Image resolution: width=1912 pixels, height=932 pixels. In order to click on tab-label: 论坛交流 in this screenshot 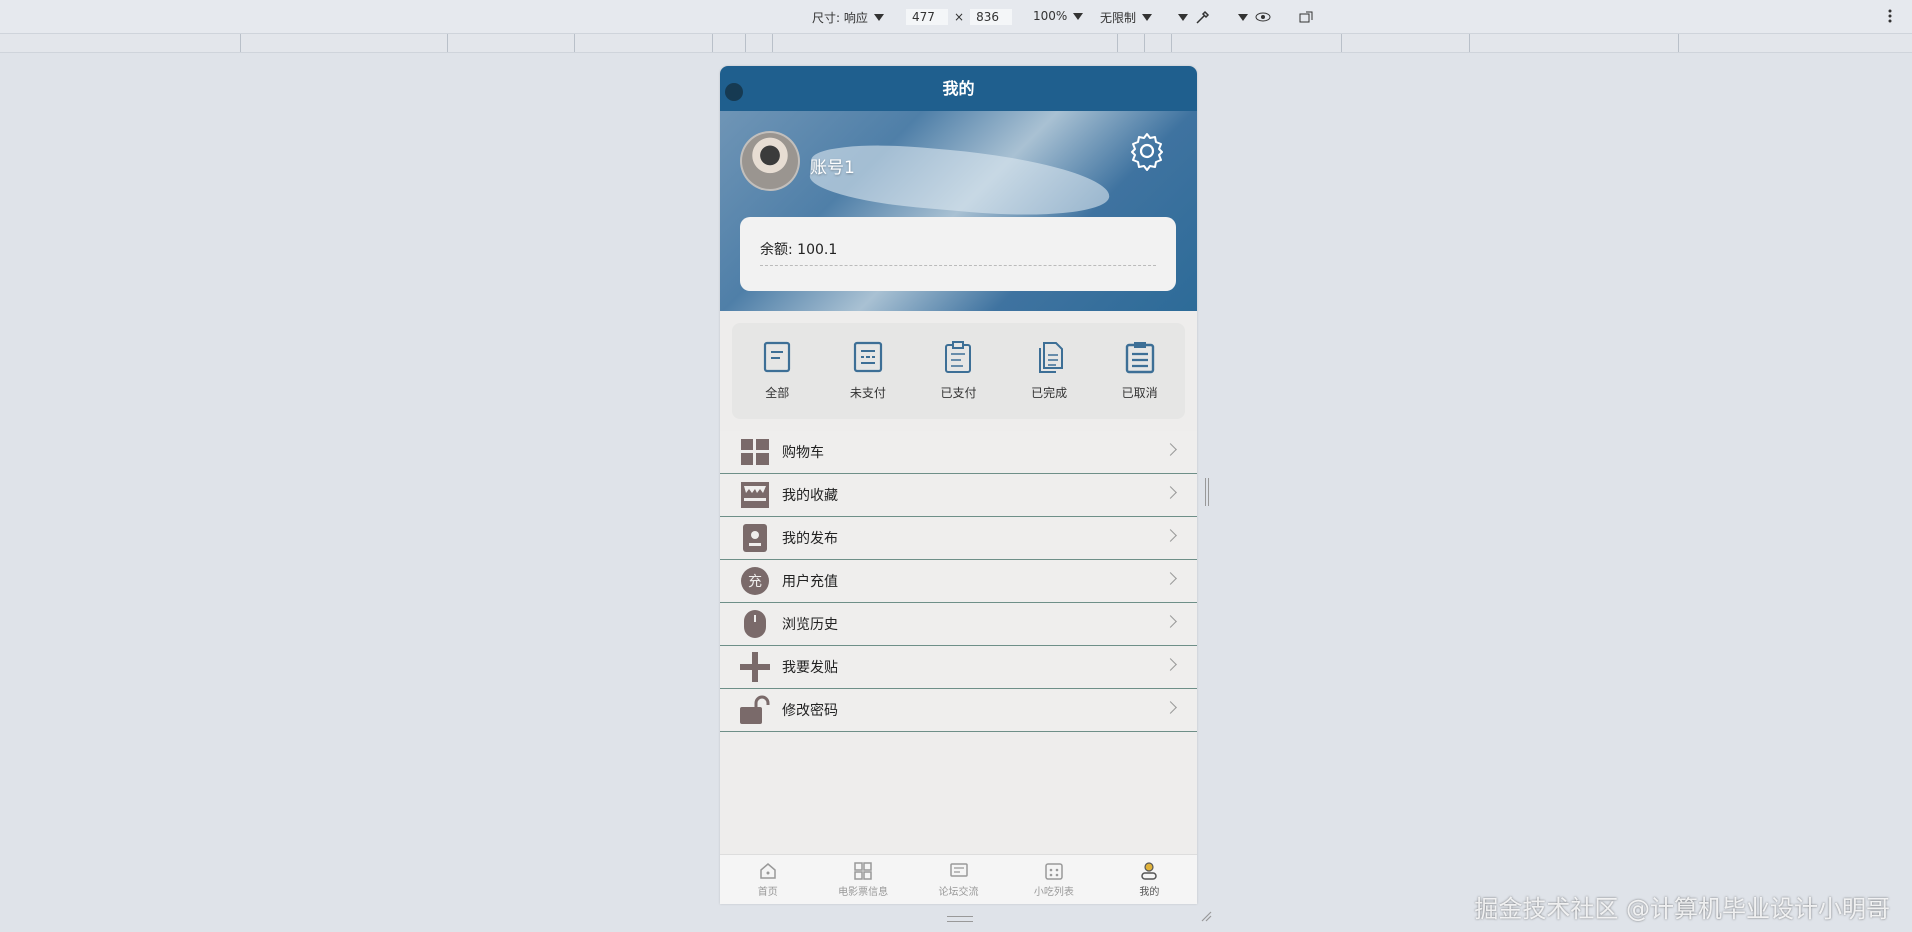, I will do `click(958, 892)`.